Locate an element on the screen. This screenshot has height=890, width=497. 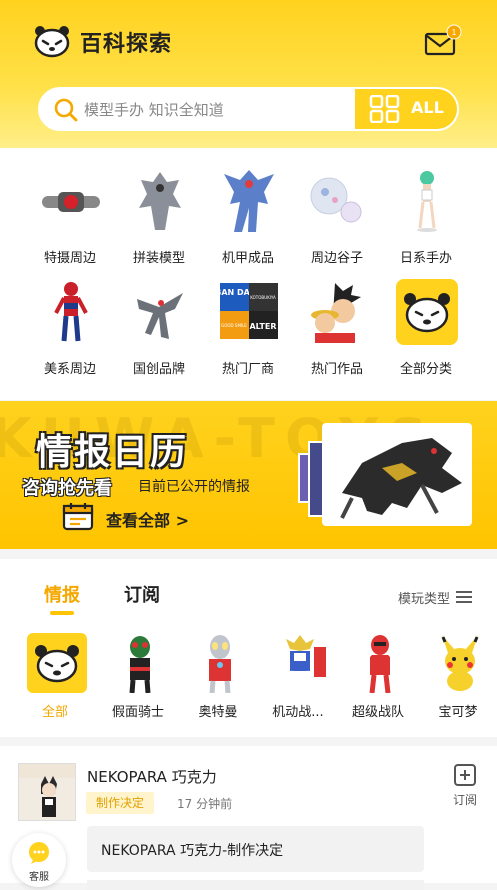
mecha-beast-image is located at coordinates (401, 478).